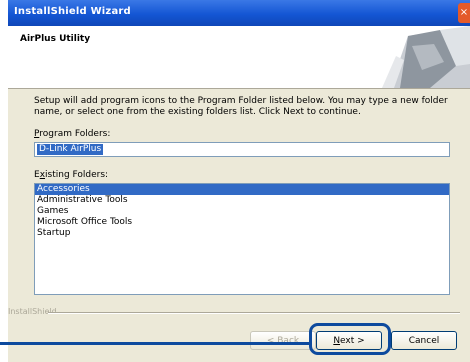  Describe the element at coordinates (70, 149) in the screenshot. I see `program-folder-value: D-Link AirPlus` at that location.